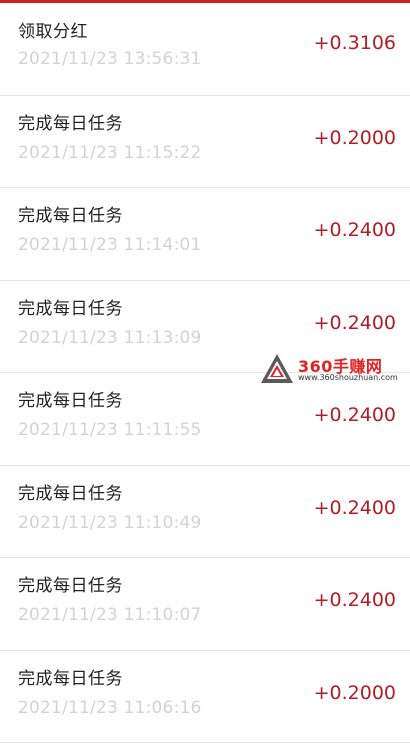  I want to click on record-time: 2021/11/23 11:10:49, so click(110, 523).